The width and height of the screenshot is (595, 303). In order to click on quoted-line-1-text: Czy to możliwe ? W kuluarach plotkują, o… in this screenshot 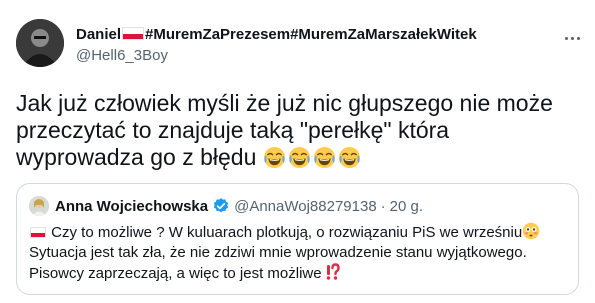, I will do `click(285, 232)`.